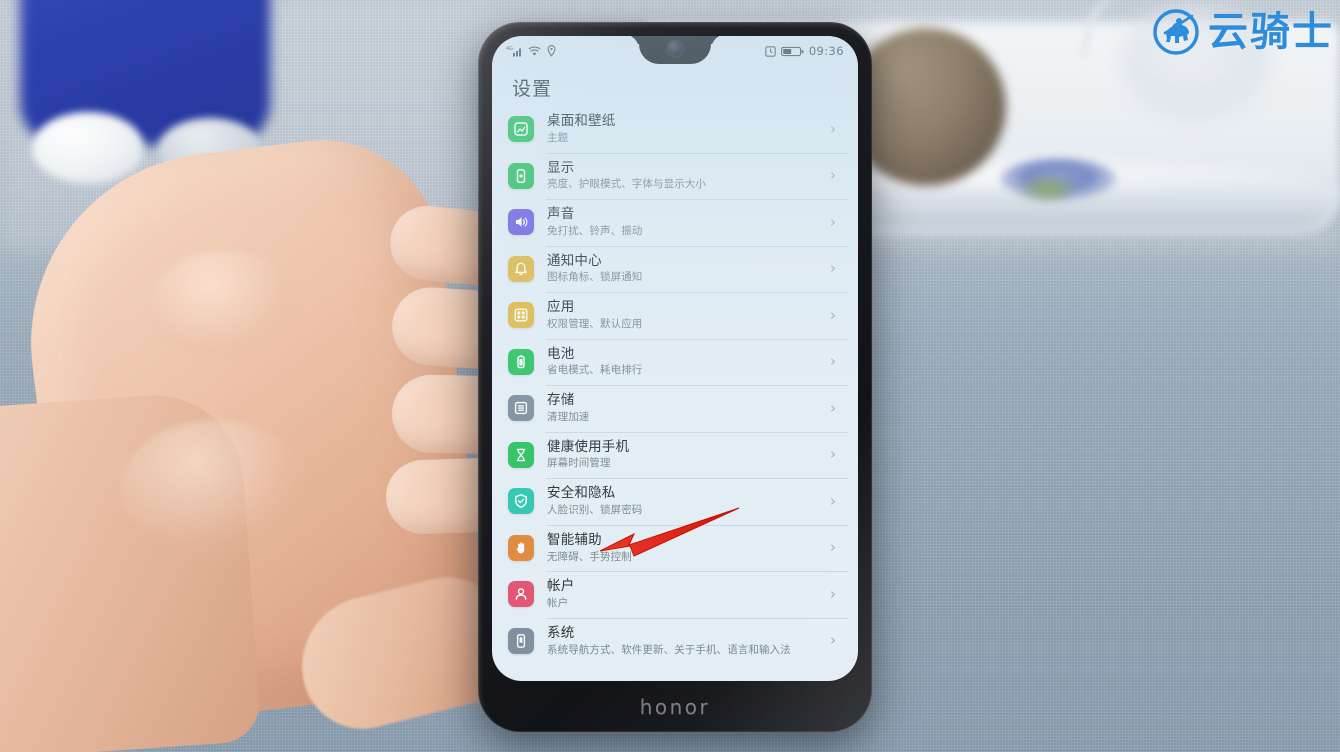  Describe the element at coordinates (558, 137) in the screenshot. I see `row-subtitle: 主题` at that location.